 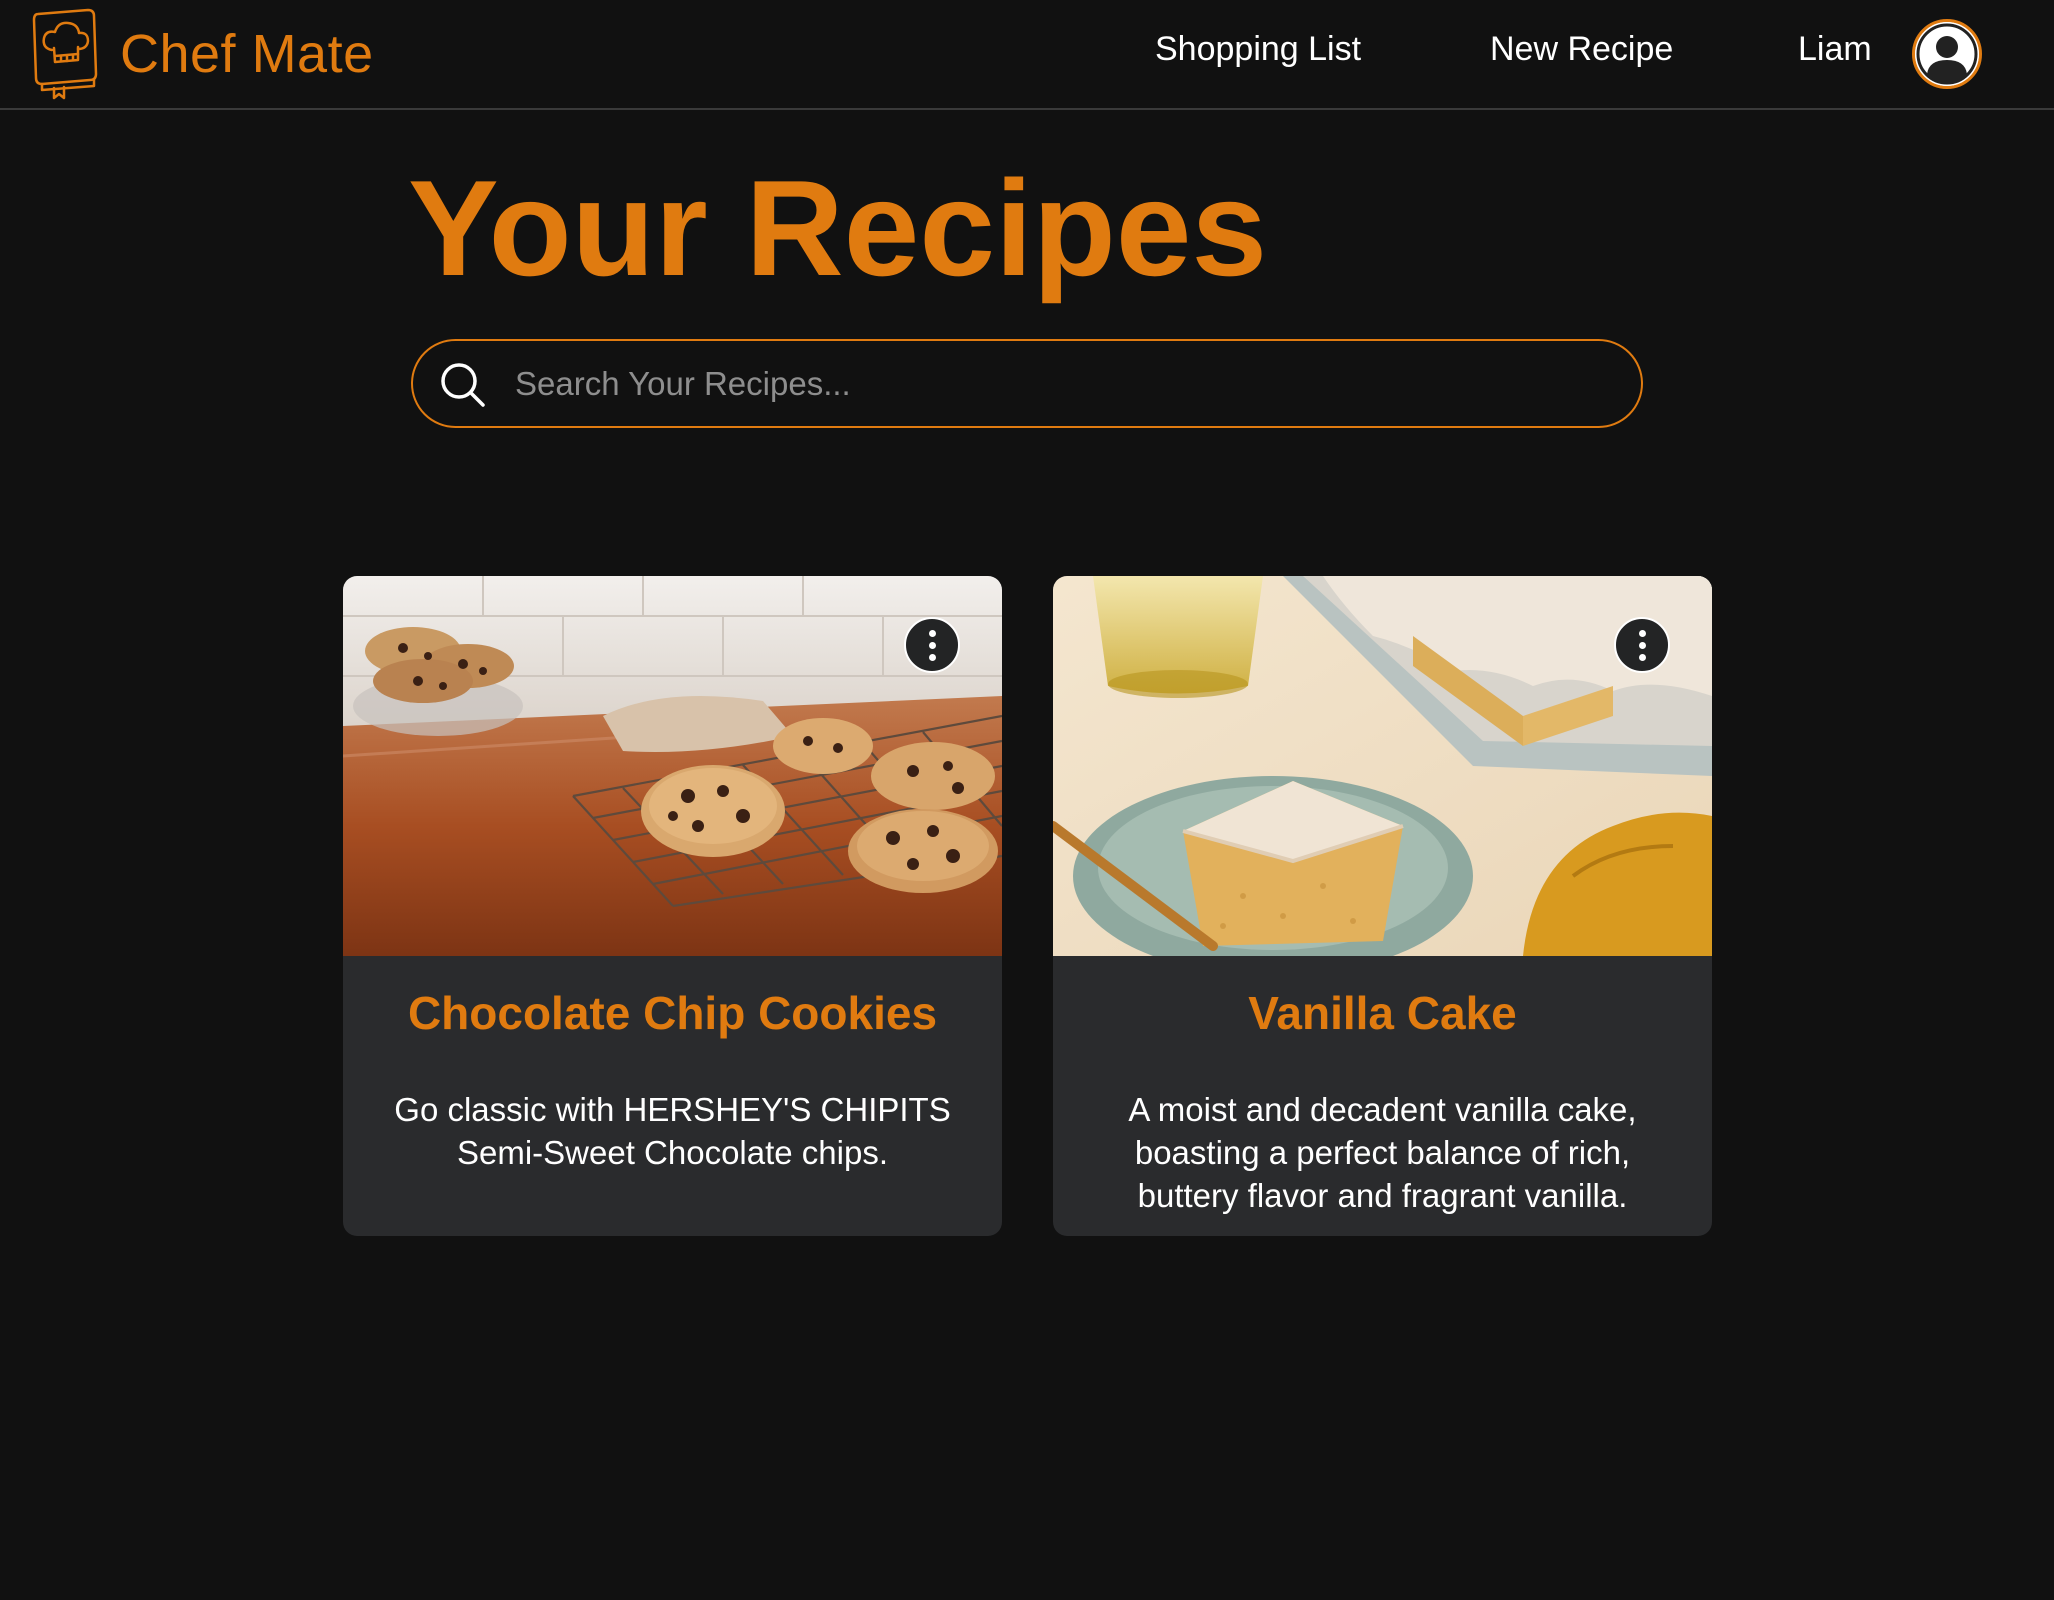 I want to click on vanilla-cake-photo, so click(x=1382, y=766).